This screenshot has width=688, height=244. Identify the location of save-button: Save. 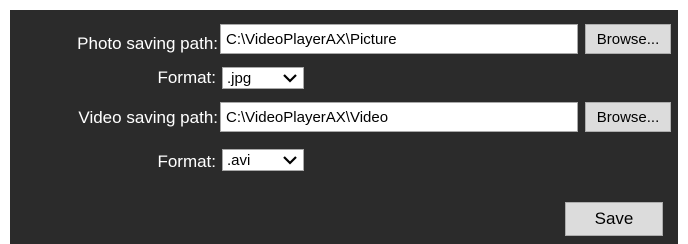
(614, 219).